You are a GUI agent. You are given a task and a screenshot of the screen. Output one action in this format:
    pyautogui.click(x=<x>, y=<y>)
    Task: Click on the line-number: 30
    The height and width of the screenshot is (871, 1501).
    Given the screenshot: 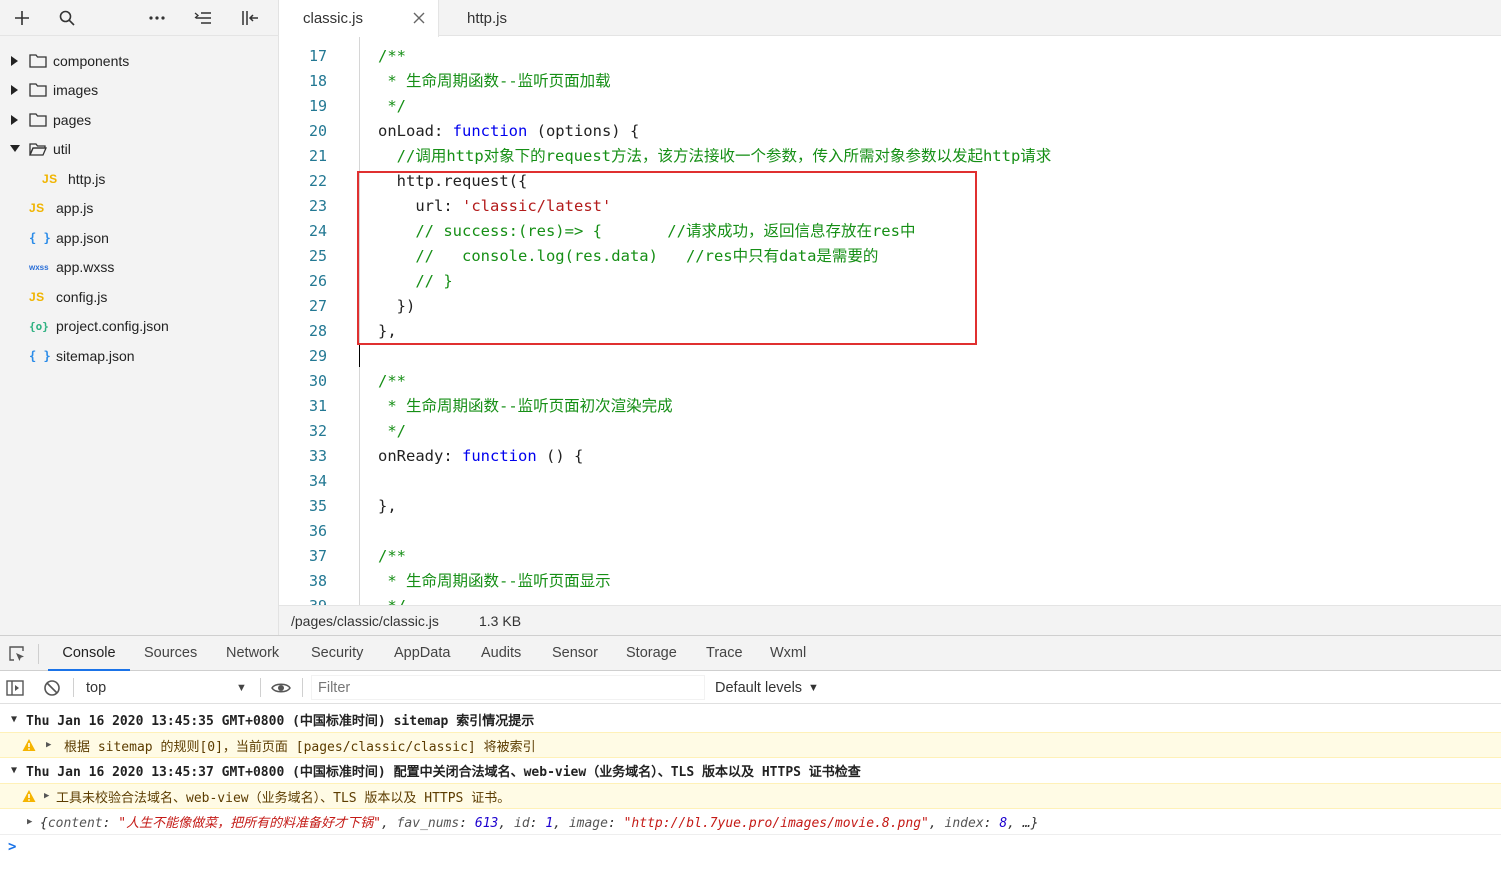 What is the action you would take?
    pyautogui.click(x=317, y=381)
    